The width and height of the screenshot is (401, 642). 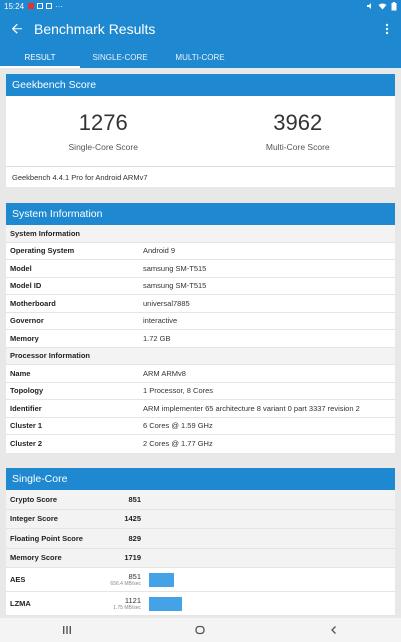 I want to click on info-key: Operating System, so click(x=42, y=251).